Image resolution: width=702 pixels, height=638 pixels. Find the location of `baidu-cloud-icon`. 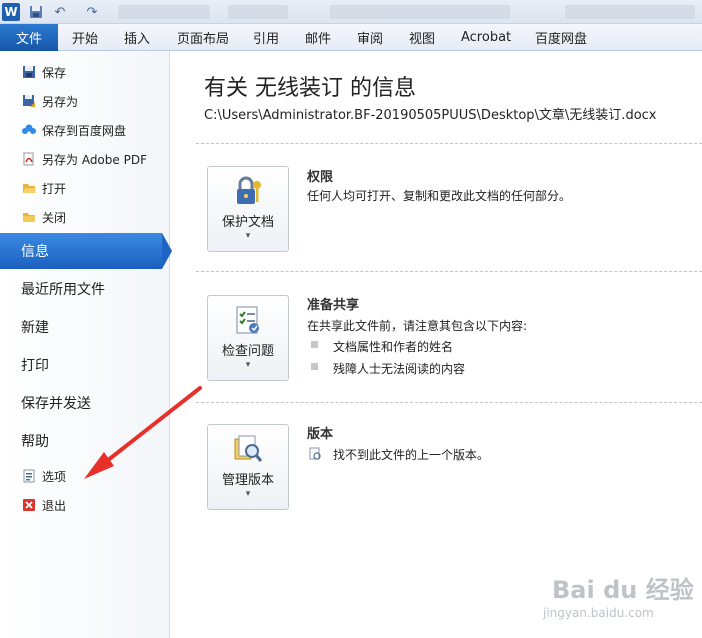

baidu-cloud-icon is located at coordinates (29, 130).